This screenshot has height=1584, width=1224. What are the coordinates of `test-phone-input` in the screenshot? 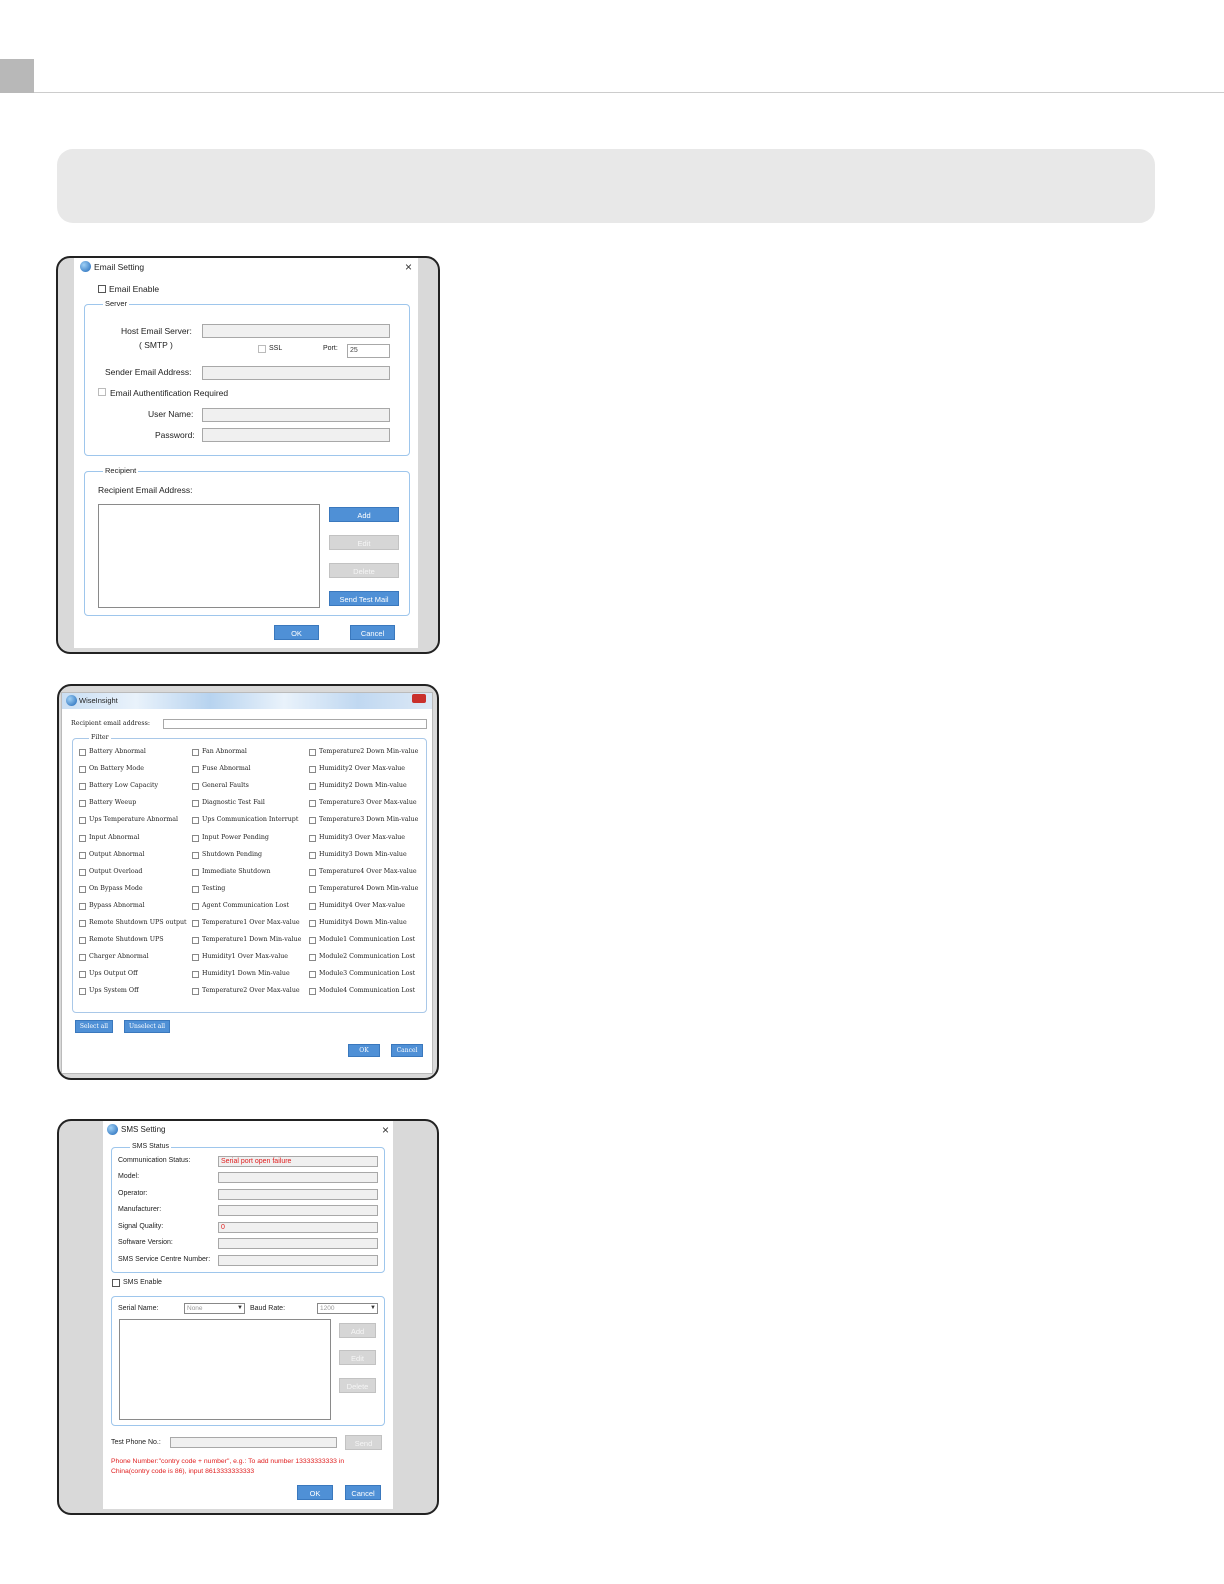 It's located at (253, 1442).